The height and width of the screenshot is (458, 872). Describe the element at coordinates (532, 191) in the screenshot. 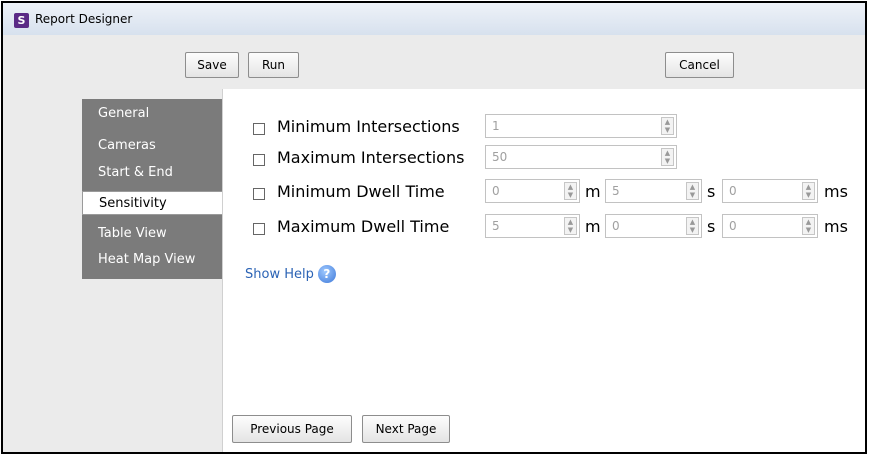

I see `min-dwell-minutes-spinner: 0 ▲ ▼` at that location.